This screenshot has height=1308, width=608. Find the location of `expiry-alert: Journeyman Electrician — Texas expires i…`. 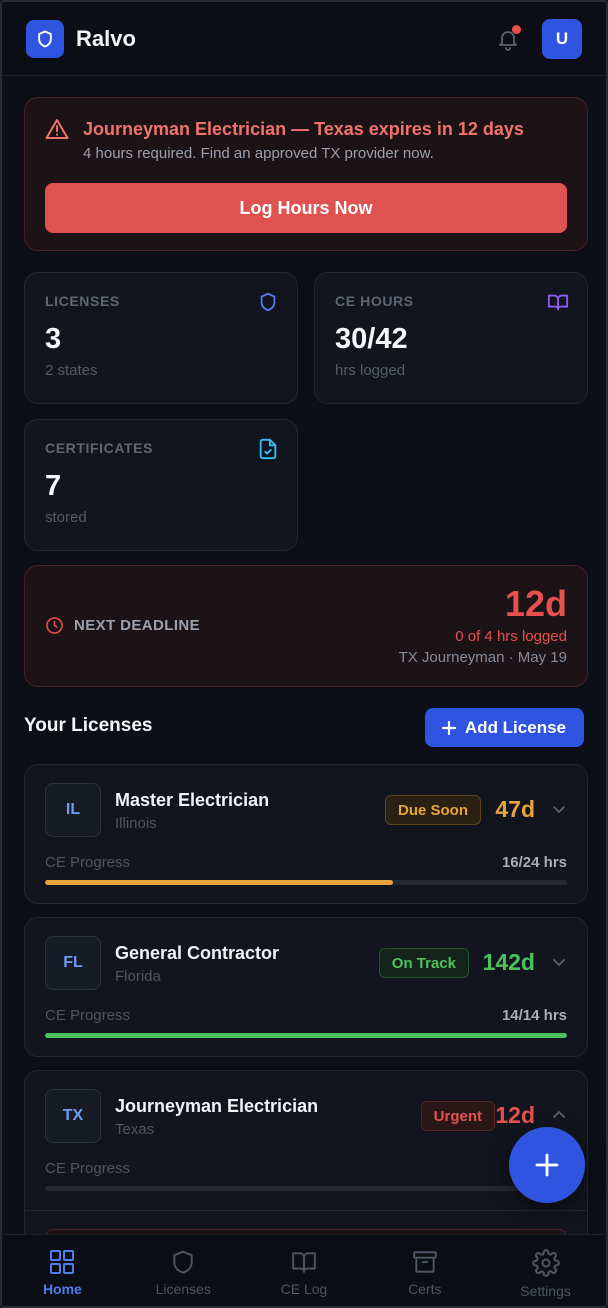

expiry-alert: Journeyman Electrician — Texas expires i… is located at coordinates (306, 174).